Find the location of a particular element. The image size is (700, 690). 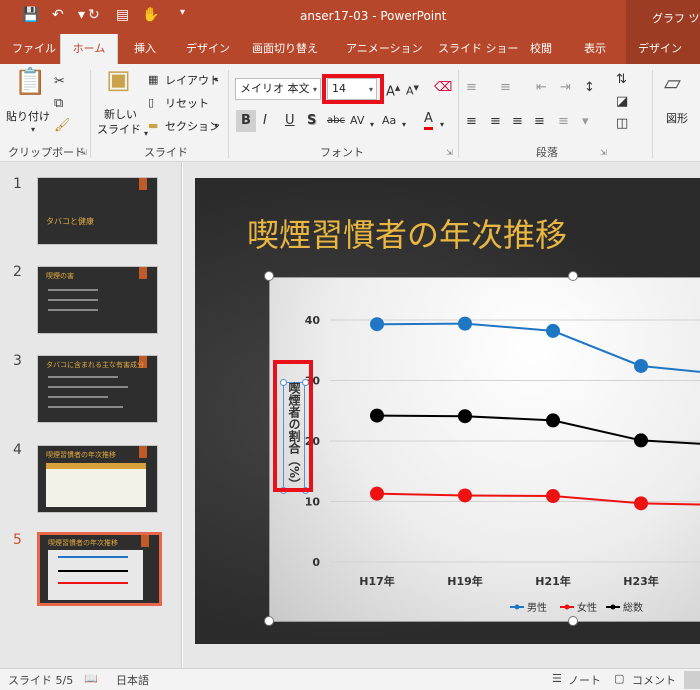

align-left-icon: ≡ is located at coordinates (471, 122).